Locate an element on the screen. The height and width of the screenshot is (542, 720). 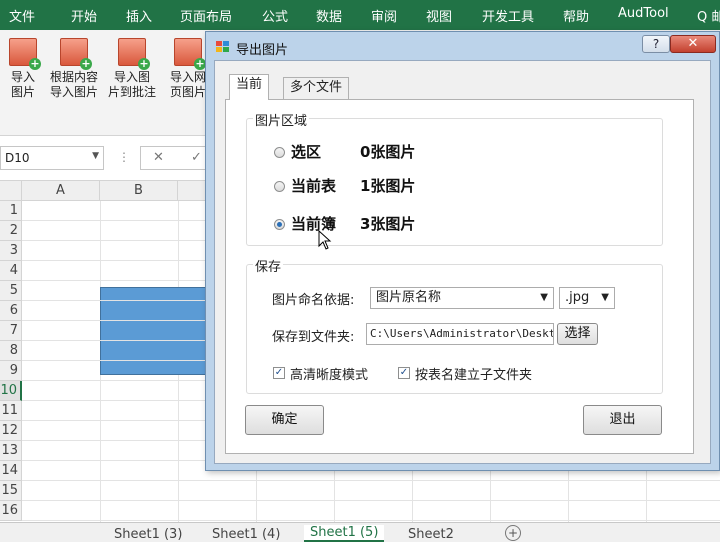
subfolder-label: 按表名建立子文件夹 is located at coordinates (473, 373).